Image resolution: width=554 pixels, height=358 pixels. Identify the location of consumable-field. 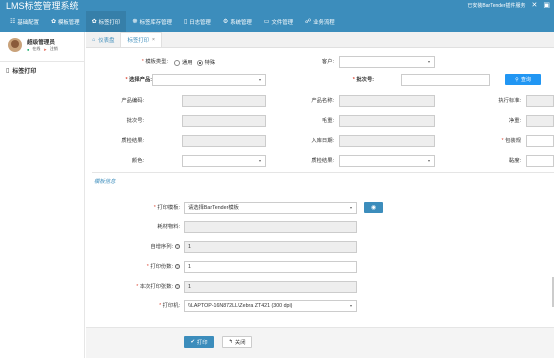
(270, 227).